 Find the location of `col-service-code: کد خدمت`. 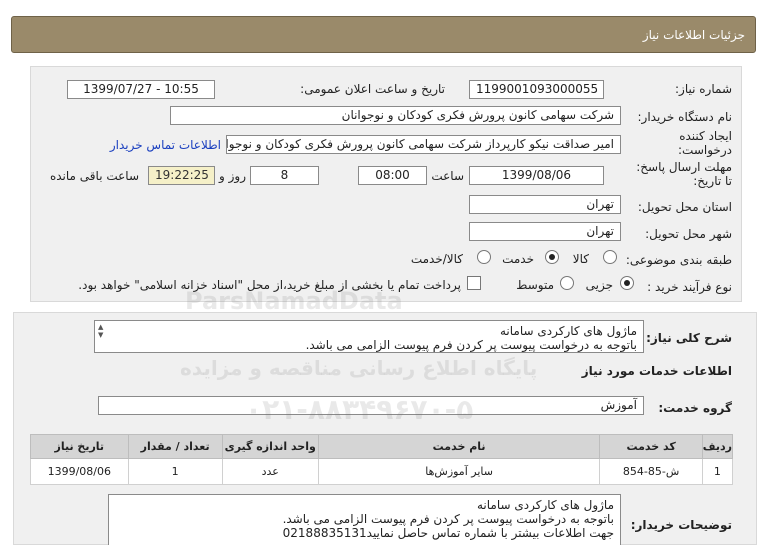

col-service-code: کد خدمت is located at coordinates (651, 446).